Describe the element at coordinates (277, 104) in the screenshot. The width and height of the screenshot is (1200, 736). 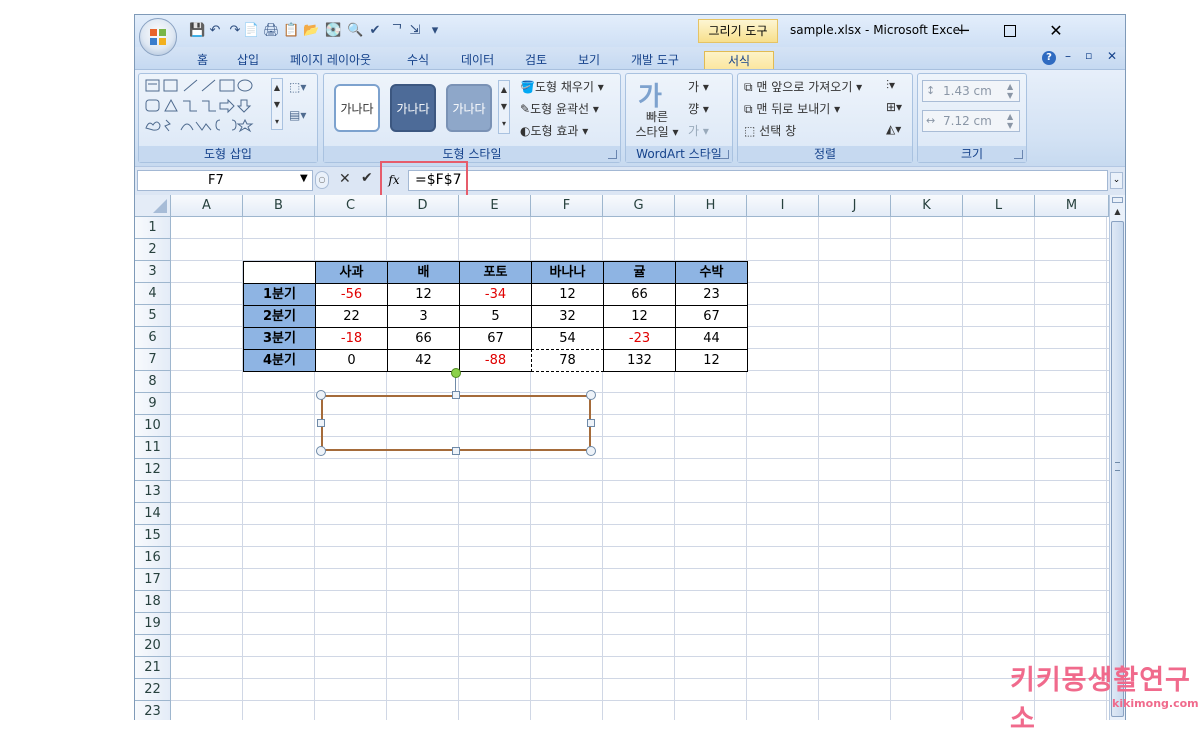
I see `shape-gallery-scroll: ▲ ▼ ▾` at that location.